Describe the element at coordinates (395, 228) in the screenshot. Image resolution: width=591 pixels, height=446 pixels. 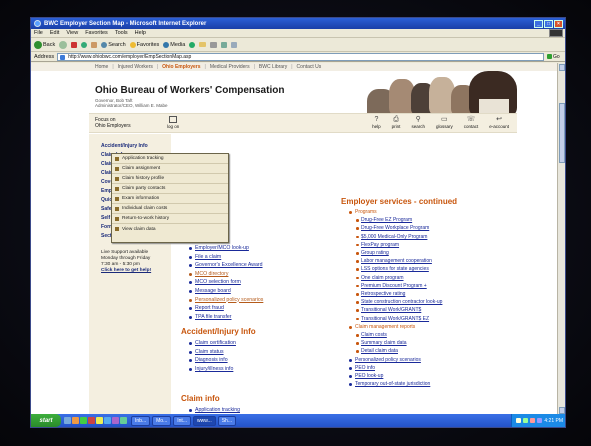
I see `program-link: Drug-Free Workplace Program` at that location.